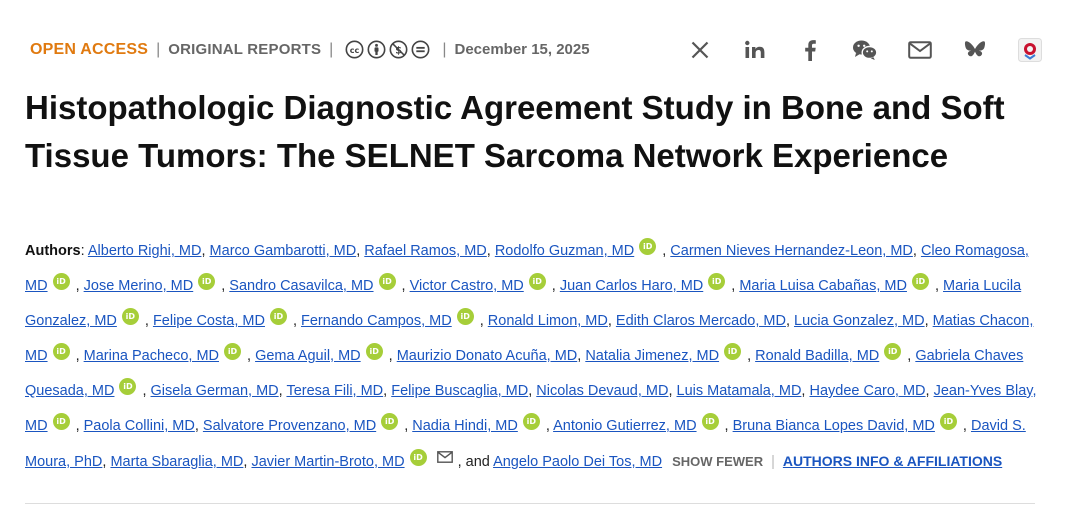 The height and width of the screenshot is (505, 1073). What do you see at coordinates (739, 391) in the screenshot?
I see `author-link: Luis Matamala, MD` at bounding box center [739, 391].